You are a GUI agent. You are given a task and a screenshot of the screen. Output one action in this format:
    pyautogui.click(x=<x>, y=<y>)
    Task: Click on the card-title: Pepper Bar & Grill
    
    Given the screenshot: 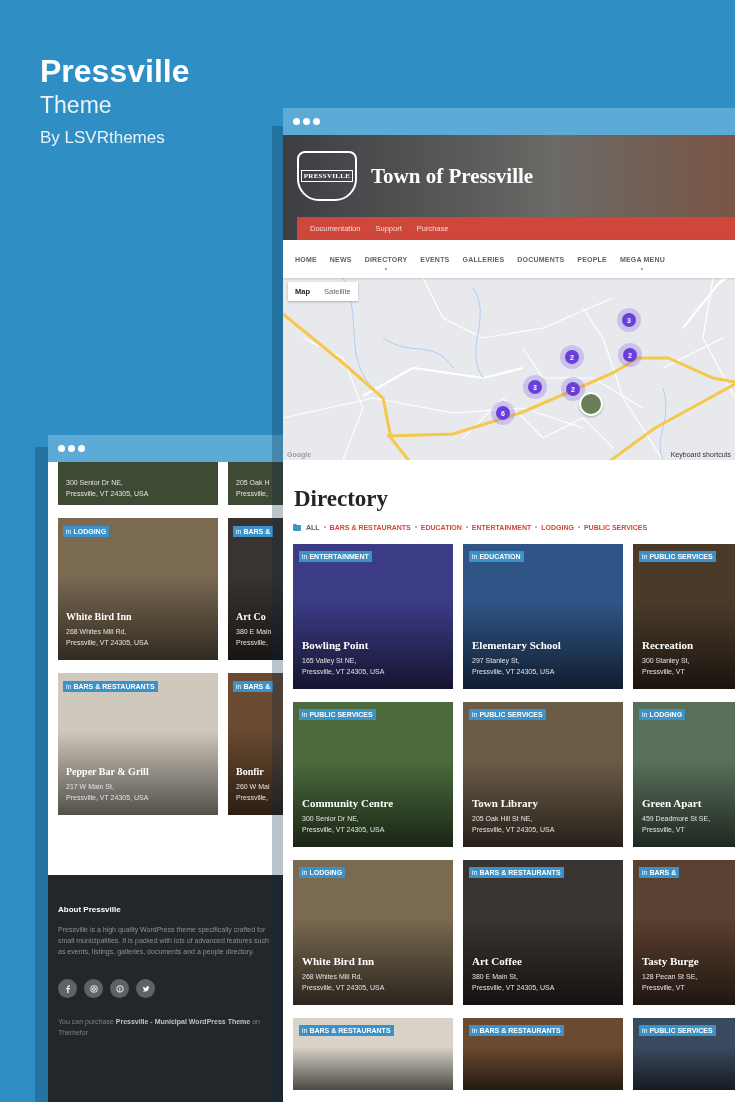 What is the action you would take?
    pyautogui.click(x=107, y=771)
    